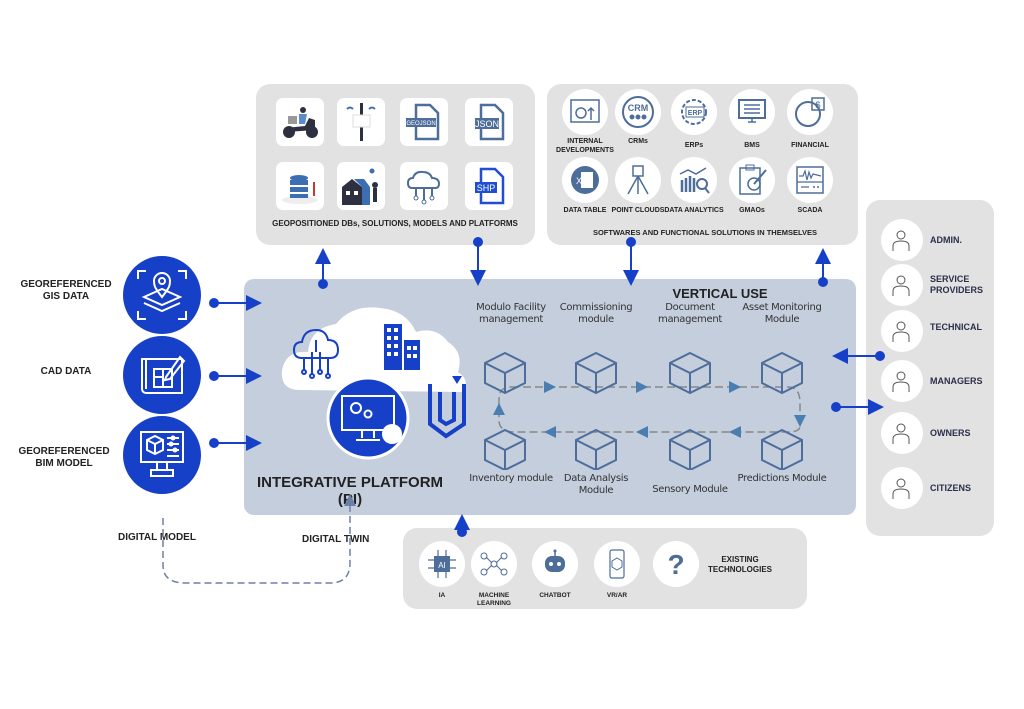 The width and height of the screenshot is (1024, 709). What do you see at coordinates (420, 124) in the screenshot?
I see `geojson-text: GEOJSON` at bounding box center [420, 124].